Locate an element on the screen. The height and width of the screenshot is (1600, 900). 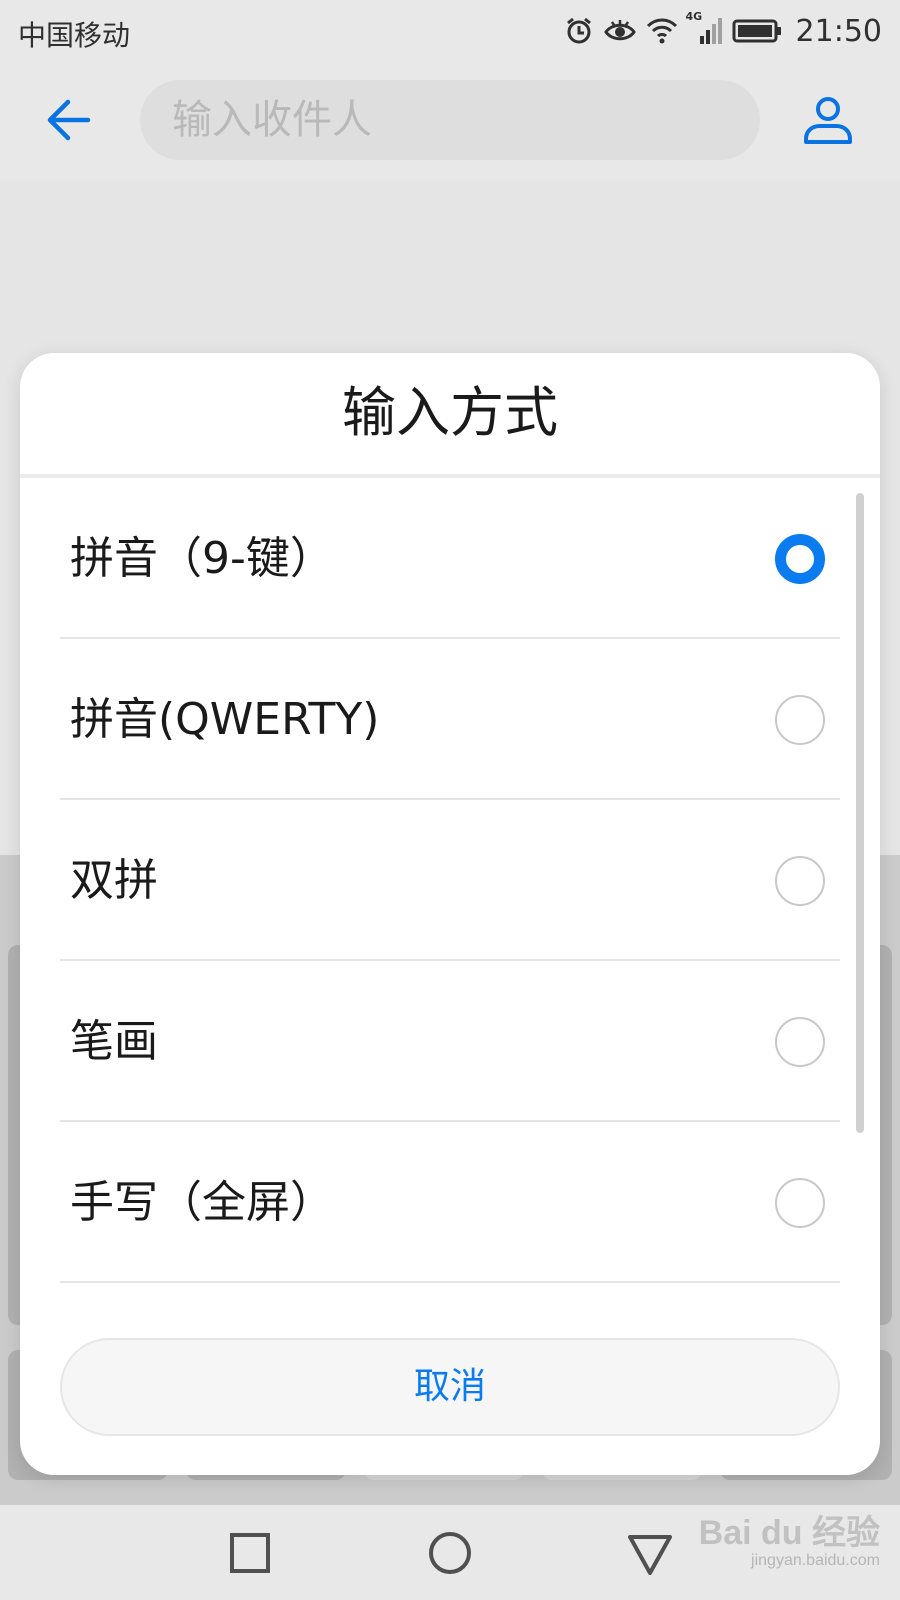
option-label: 笔画 is located at coordinates (114, 1041).